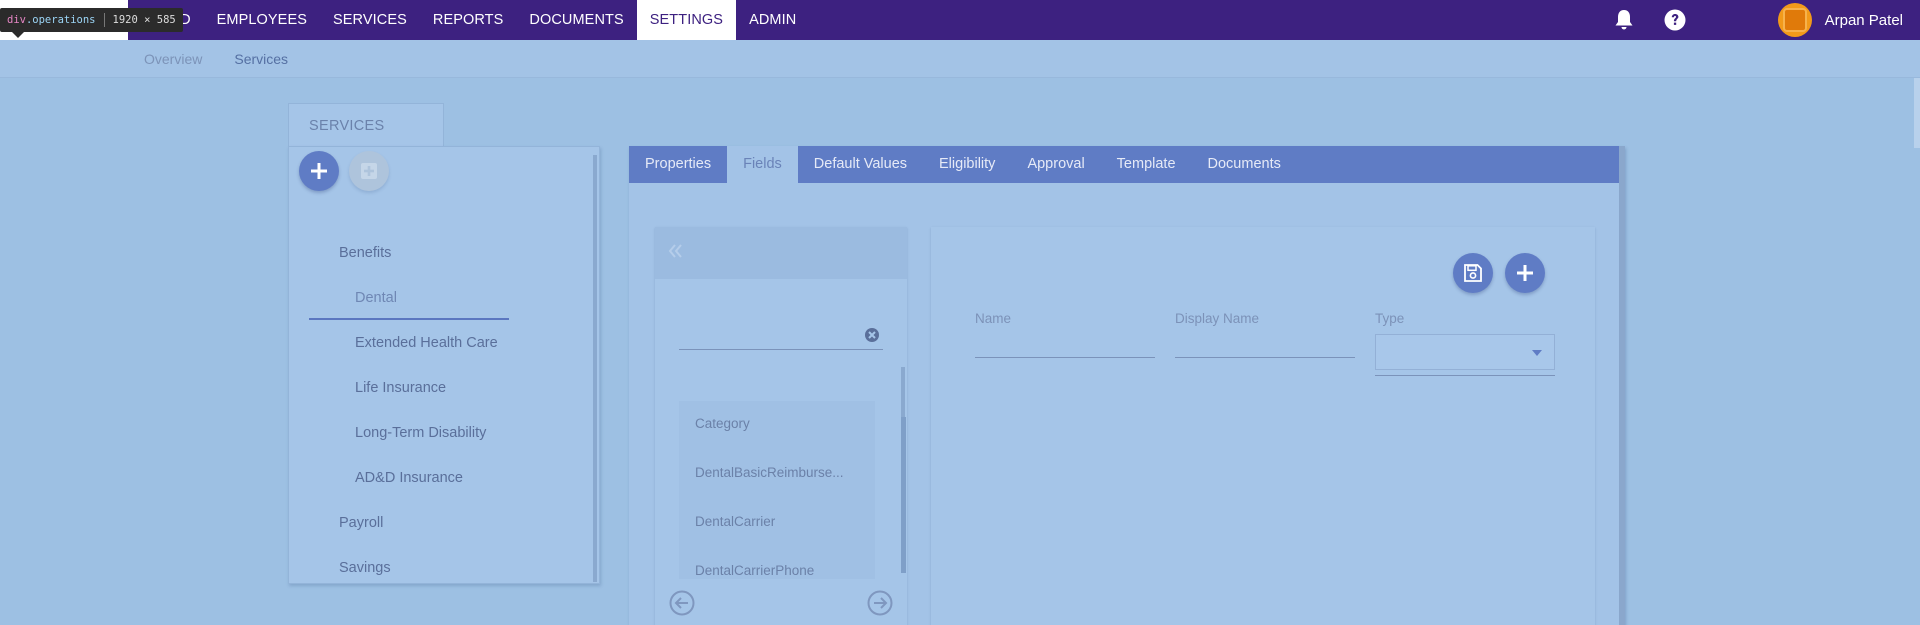 Image resolution: width=1920 pixels, height=625 pixels. Describe the element at coordinates (967, 164) in the screenshot. I see `tab-eligibility: Eligibility` at that location.